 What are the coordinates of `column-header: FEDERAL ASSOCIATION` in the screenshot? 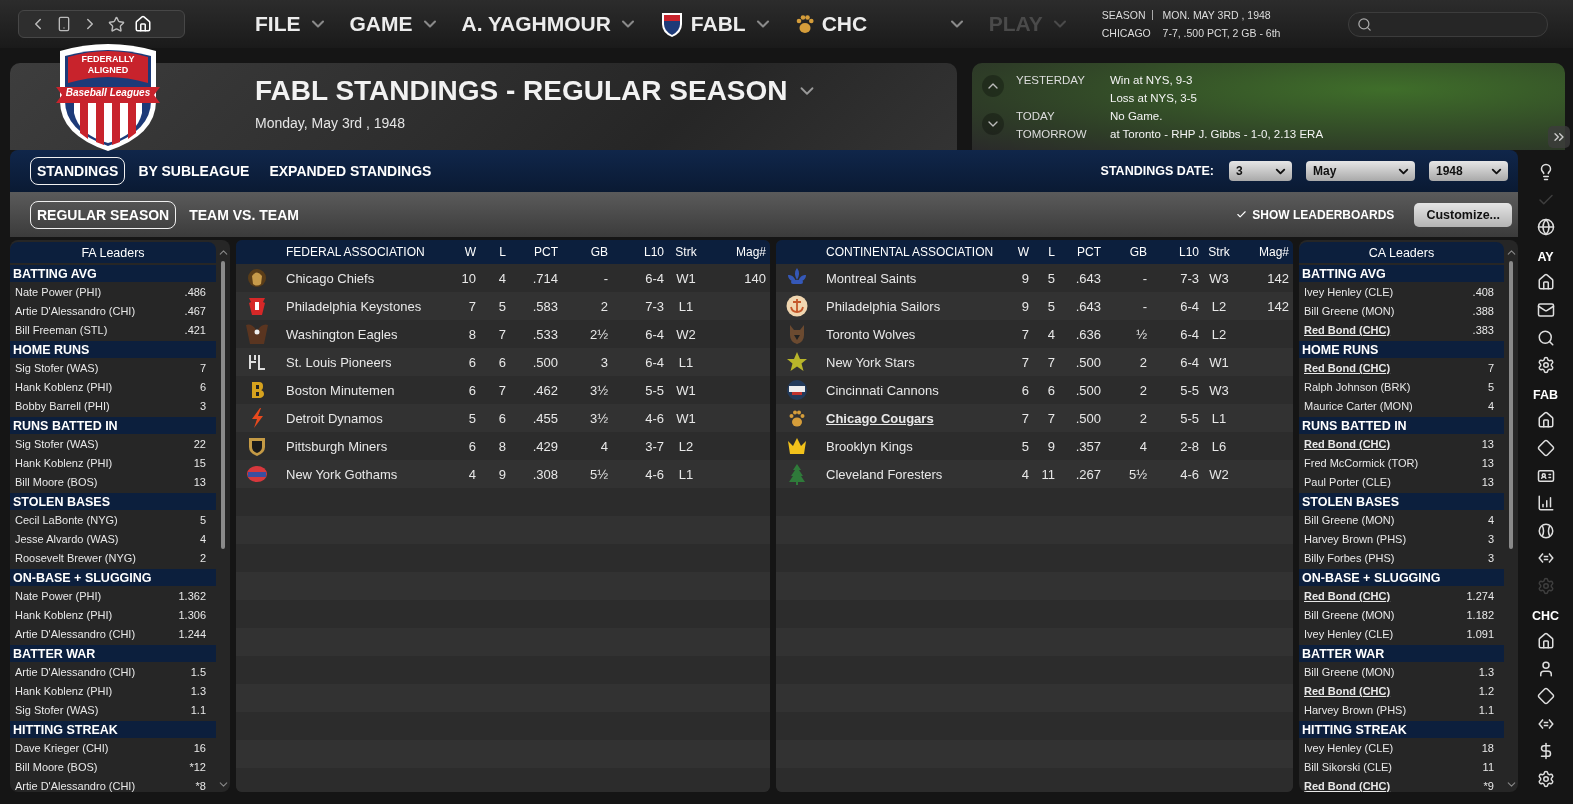 It's located at (356, 252).